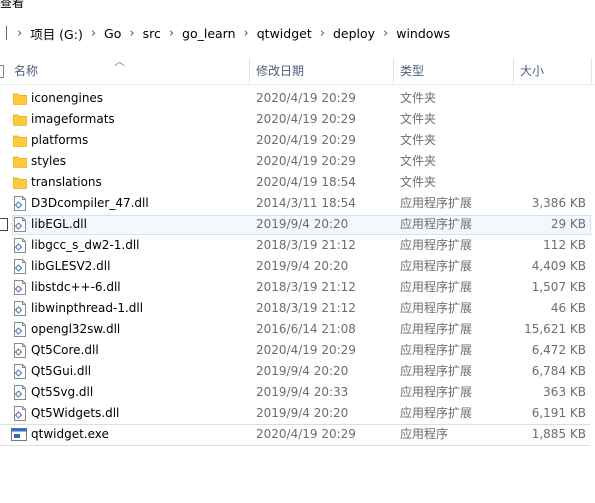  Describe the element at coordinates (2, 71) in the screenshot. I see `select-all-checkbox` at that location.